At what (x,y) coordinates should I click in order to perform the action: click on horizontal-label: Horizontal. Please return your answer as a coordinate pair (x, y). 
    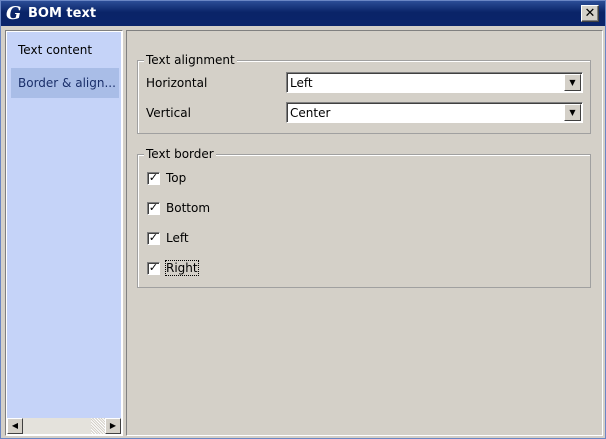
    Looking at the image, I should click on (177, 83).